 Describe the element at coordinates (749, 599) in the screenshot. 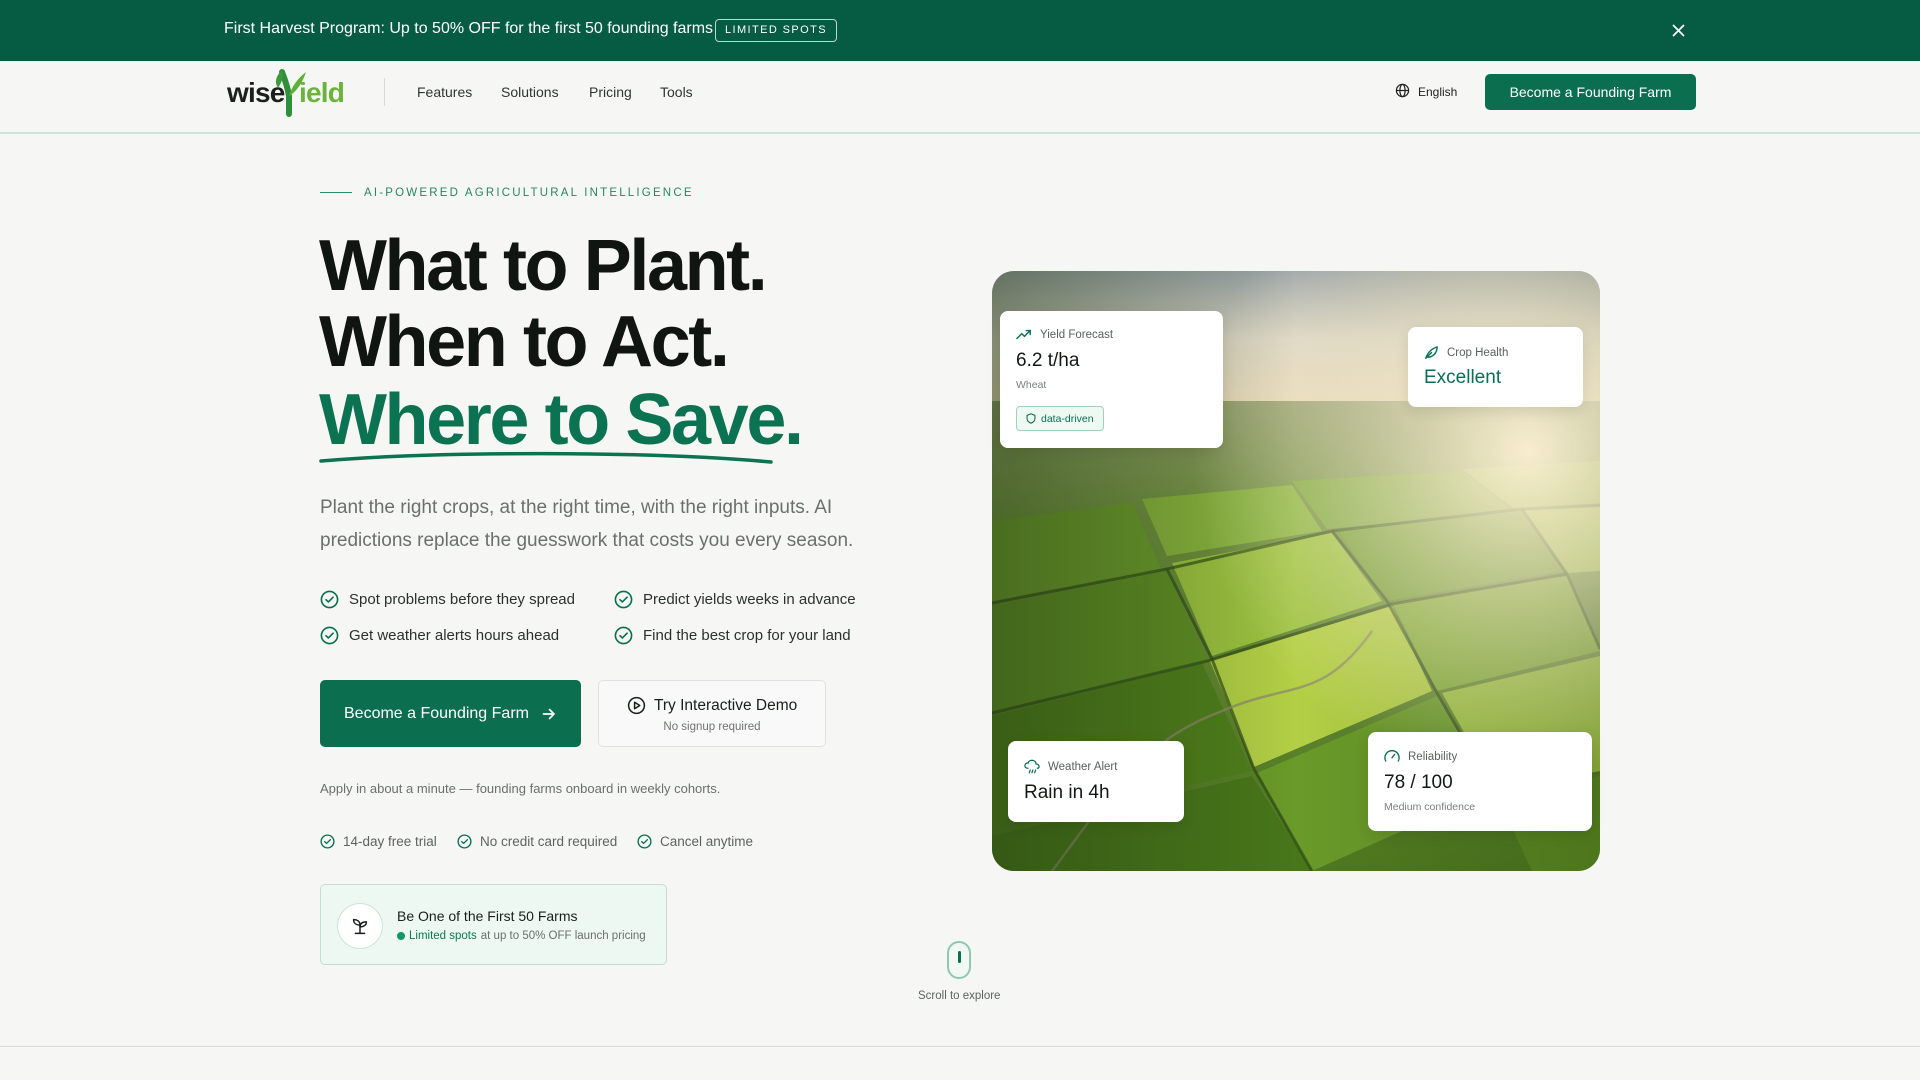

I see `feature-label: Predict yields weeks in advance` at that location.